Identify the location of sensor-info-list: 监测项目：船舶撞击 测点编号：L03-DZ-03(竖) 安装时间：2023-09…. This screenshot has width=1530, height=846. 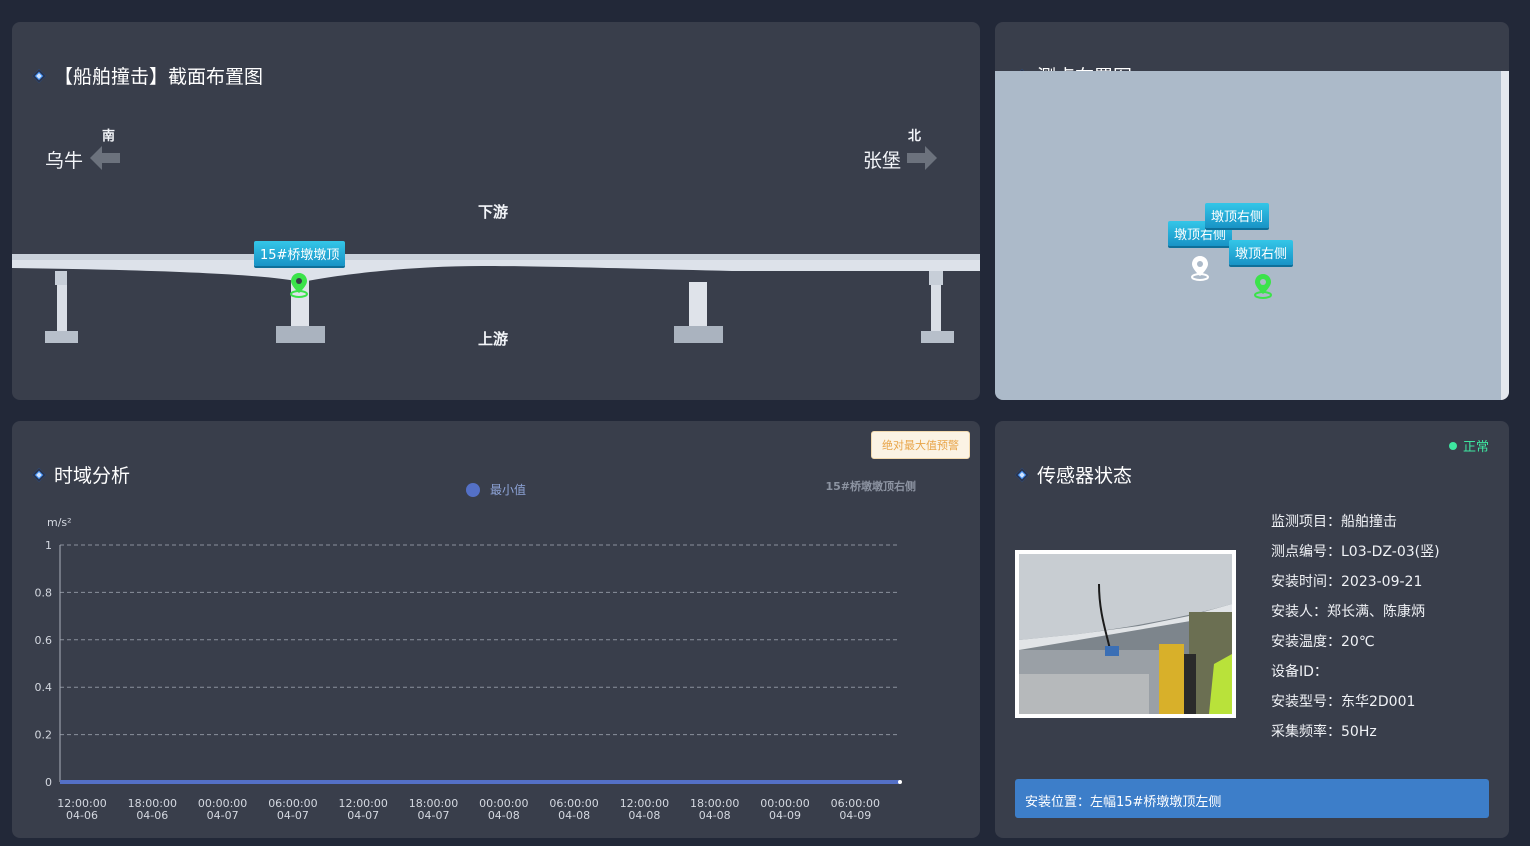
(1355, 627).